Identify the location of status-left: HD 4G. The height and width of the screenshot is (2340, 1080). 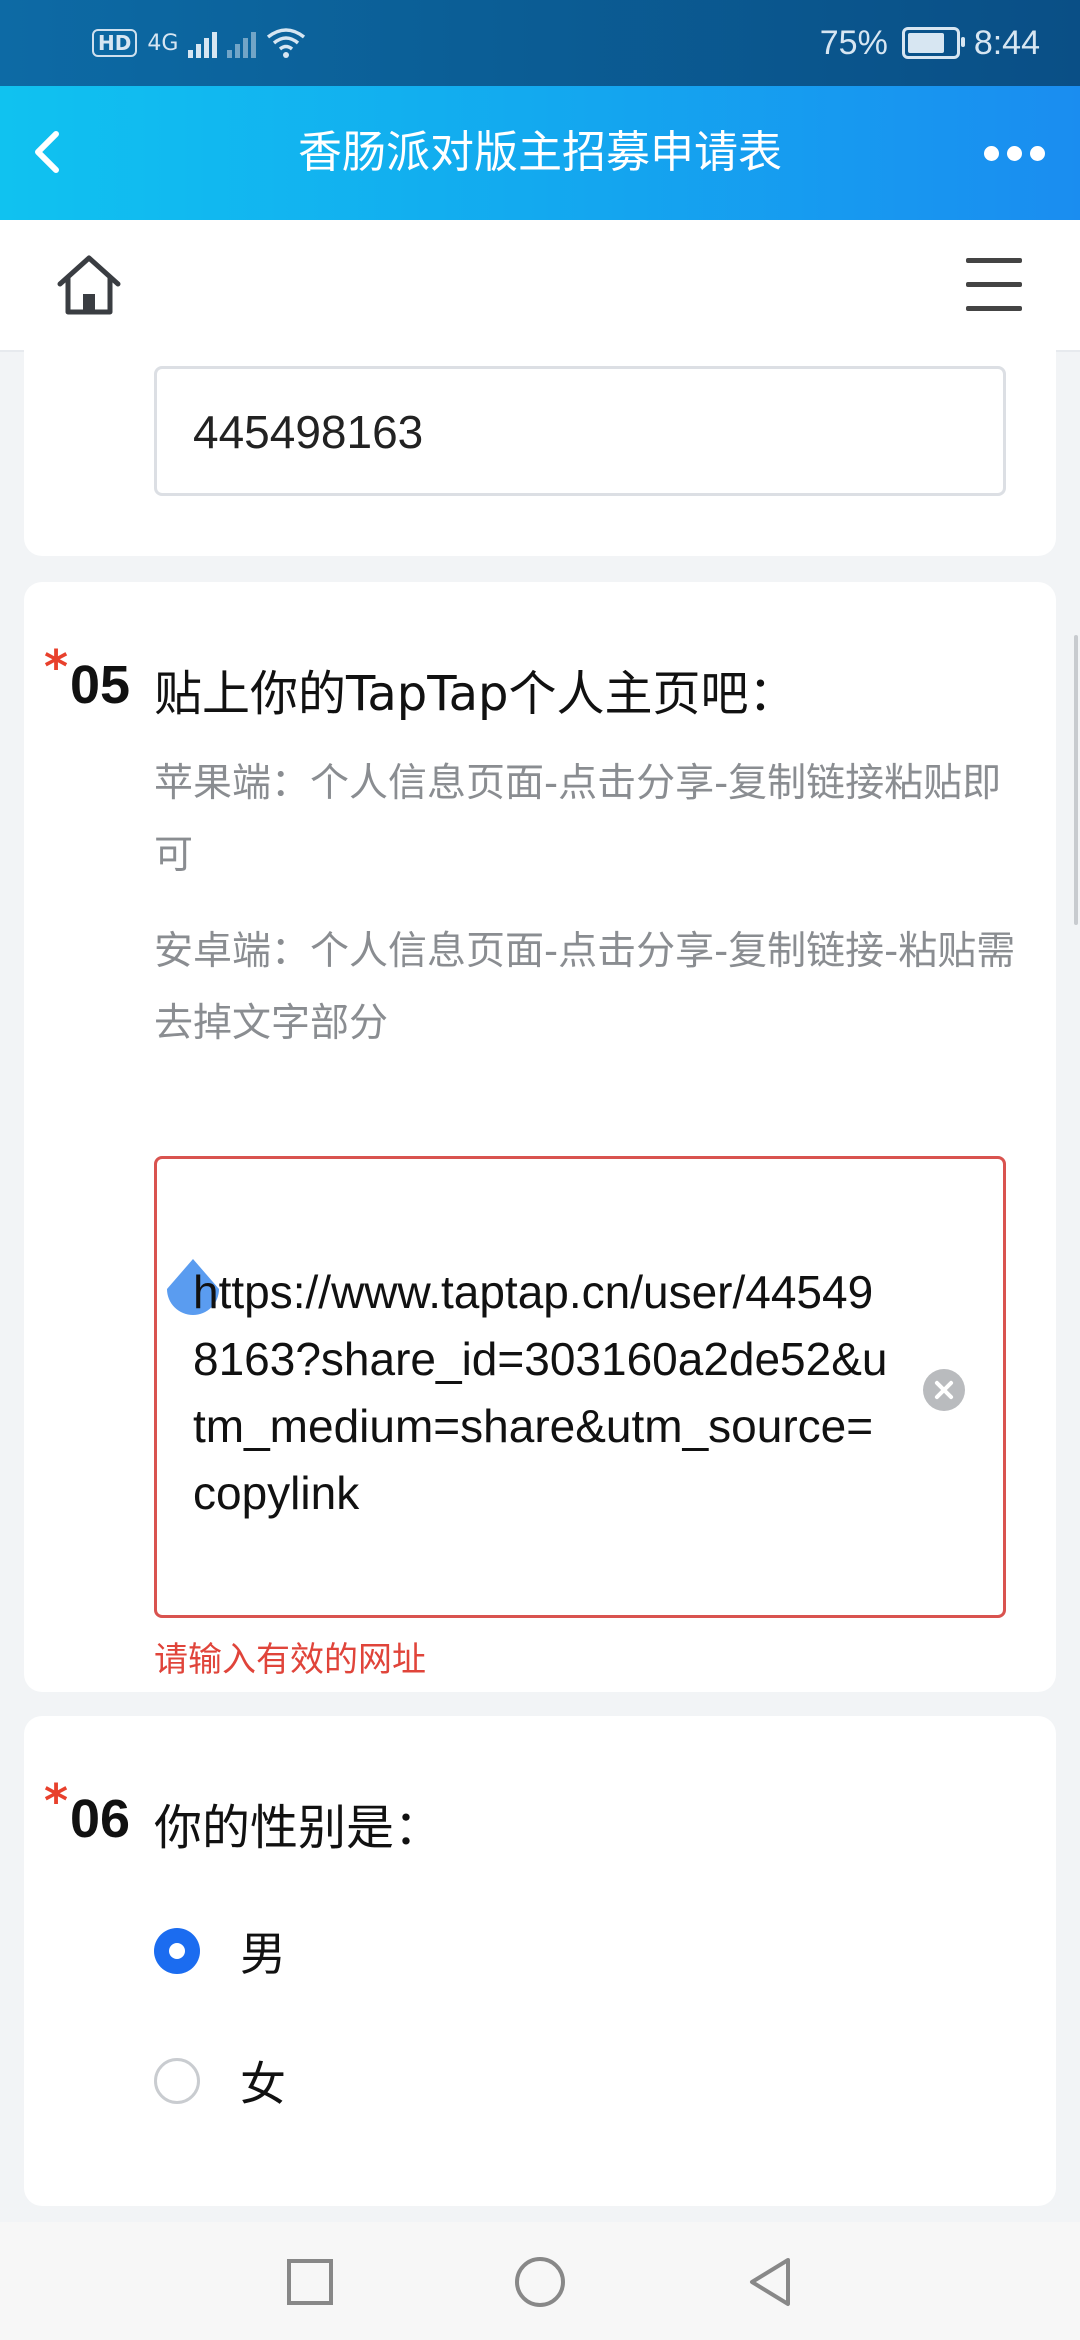
(199, 43).